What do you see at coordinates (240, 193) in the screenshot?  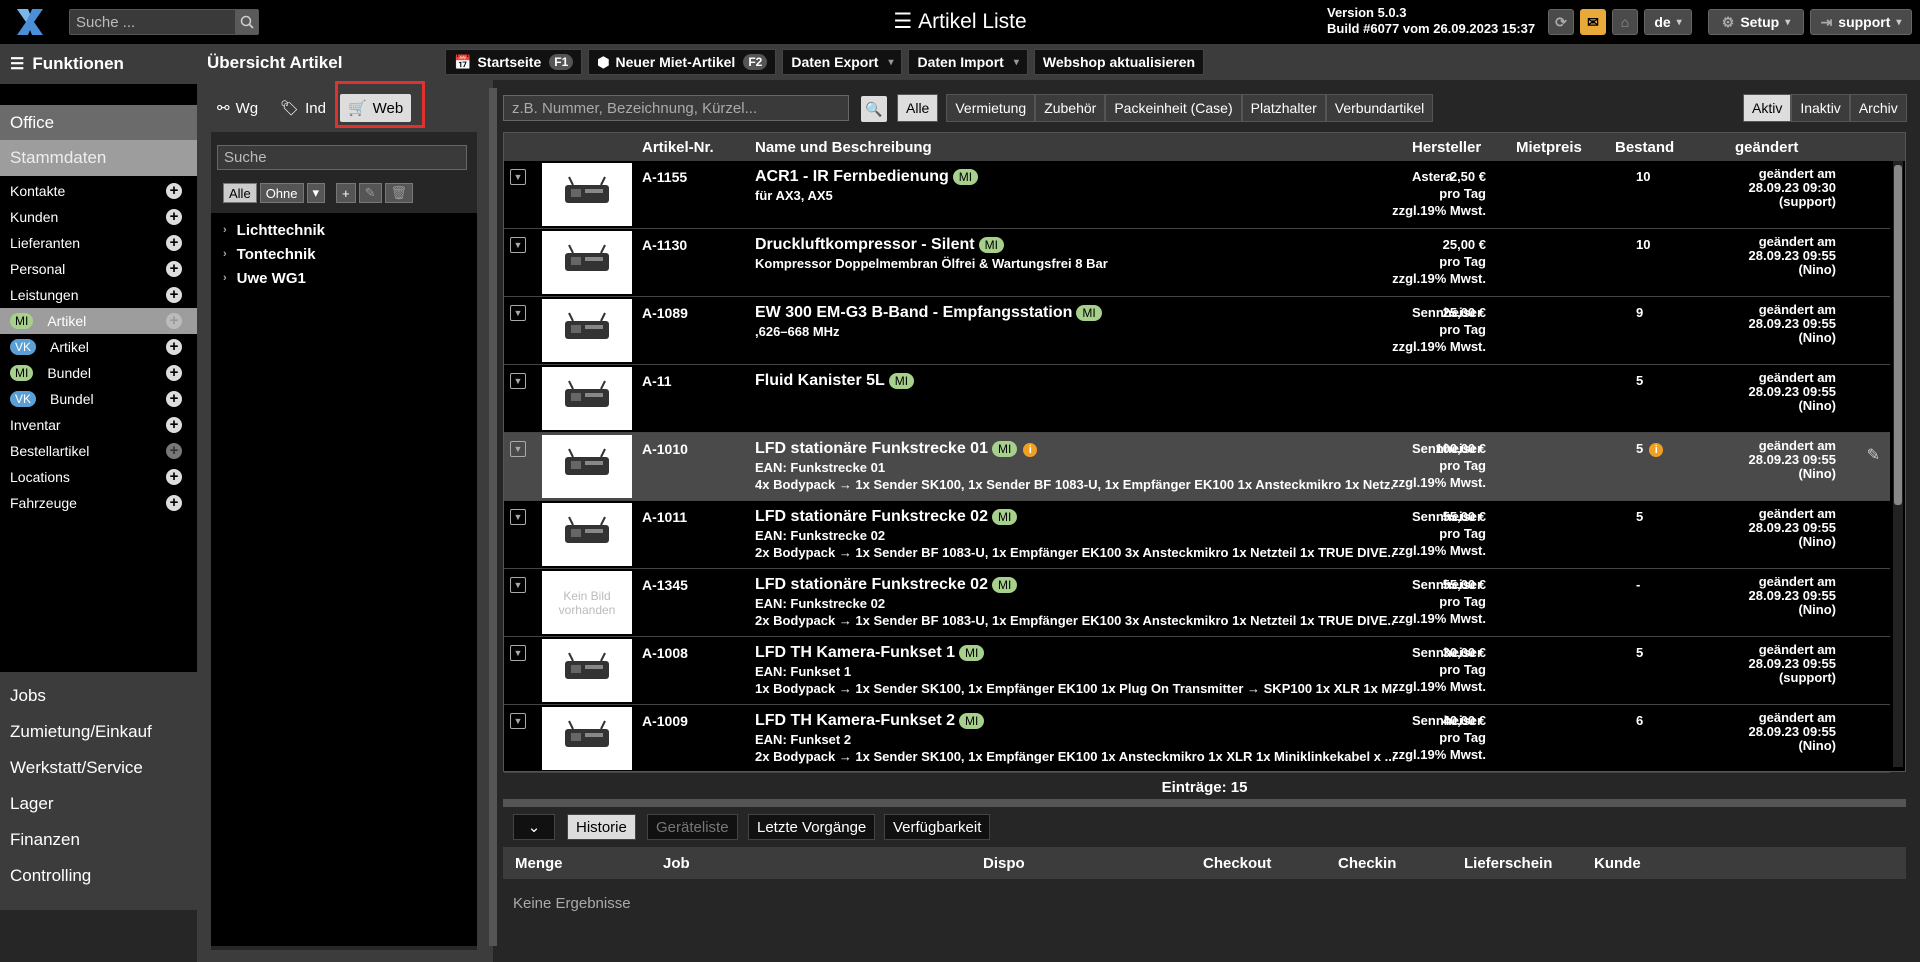 I see `filter-all-button: Alle` at bounding box center [240, 193].